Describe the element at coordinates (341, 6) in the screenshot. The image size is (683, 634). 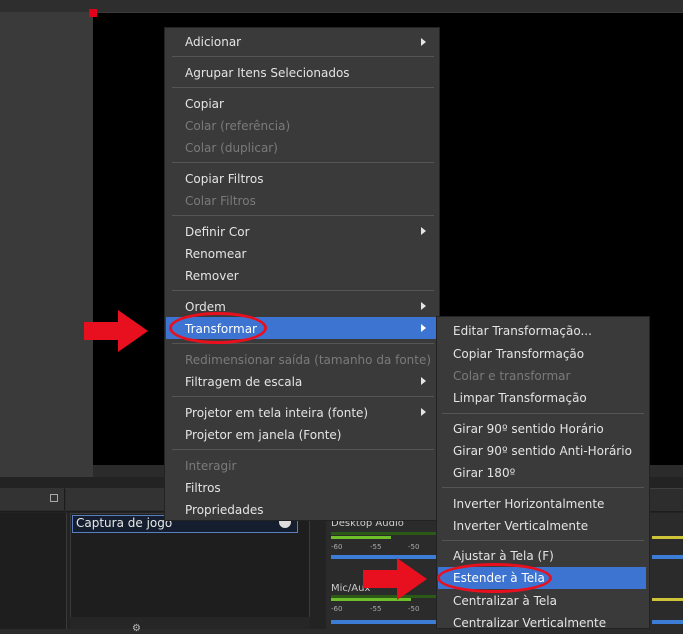
I see `top-bar` at that location.